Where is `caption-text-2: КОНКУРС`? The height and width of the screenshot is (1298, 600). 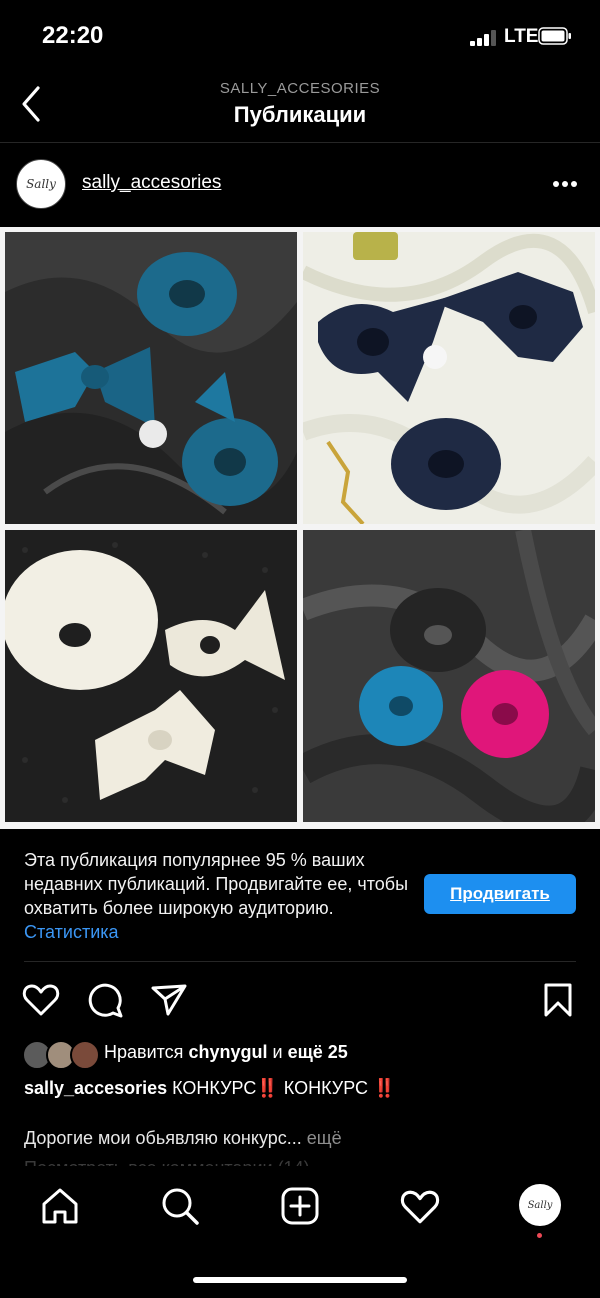 caption-text-2: КОНКУРС is located at coordinates (326, 1088).